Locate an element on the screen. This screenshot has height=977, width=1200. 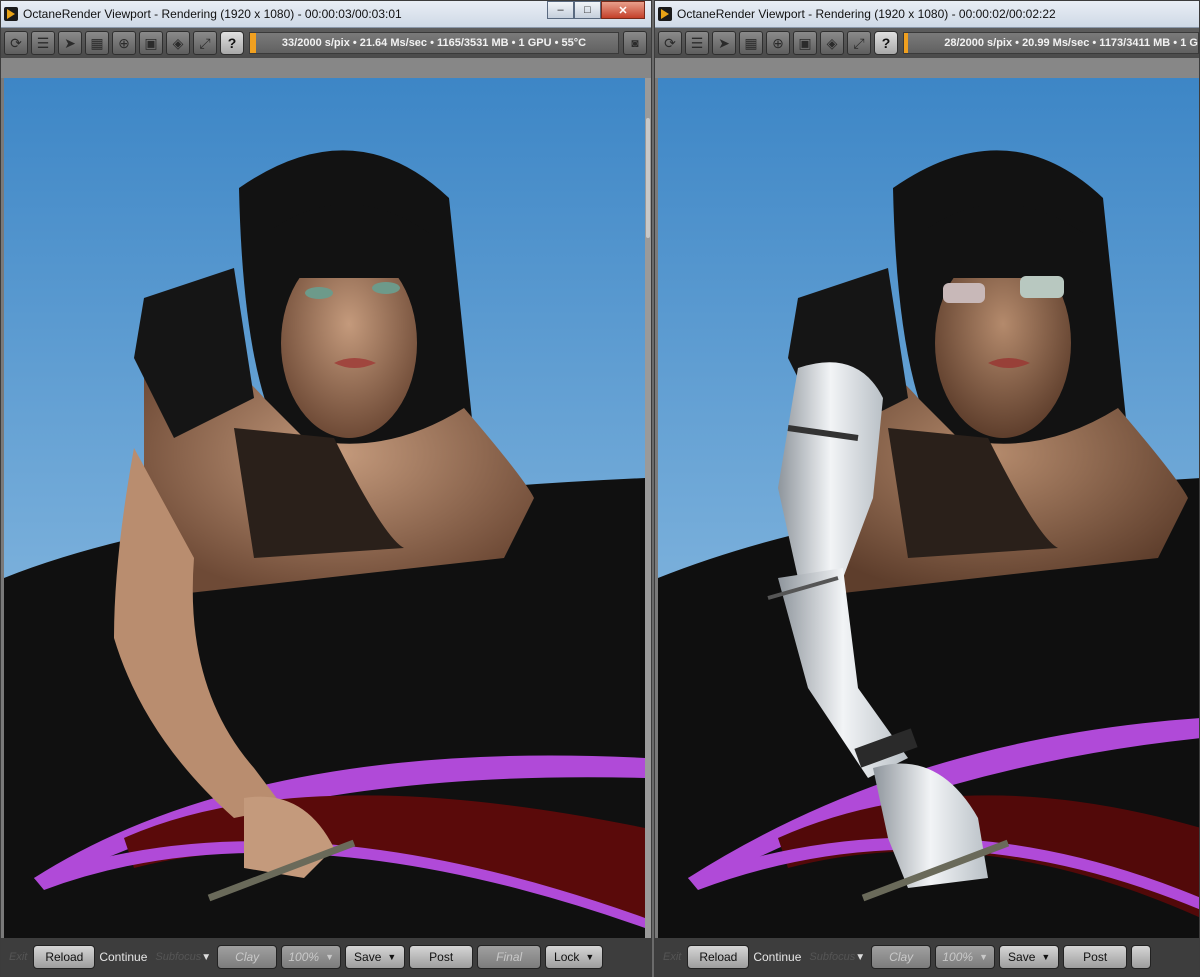
scroll-thumb is located at coordinates (648, 178).